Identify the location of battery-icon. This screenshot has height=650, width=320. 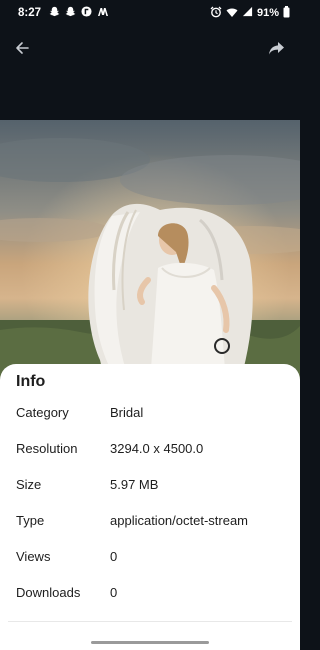
(286, 13).